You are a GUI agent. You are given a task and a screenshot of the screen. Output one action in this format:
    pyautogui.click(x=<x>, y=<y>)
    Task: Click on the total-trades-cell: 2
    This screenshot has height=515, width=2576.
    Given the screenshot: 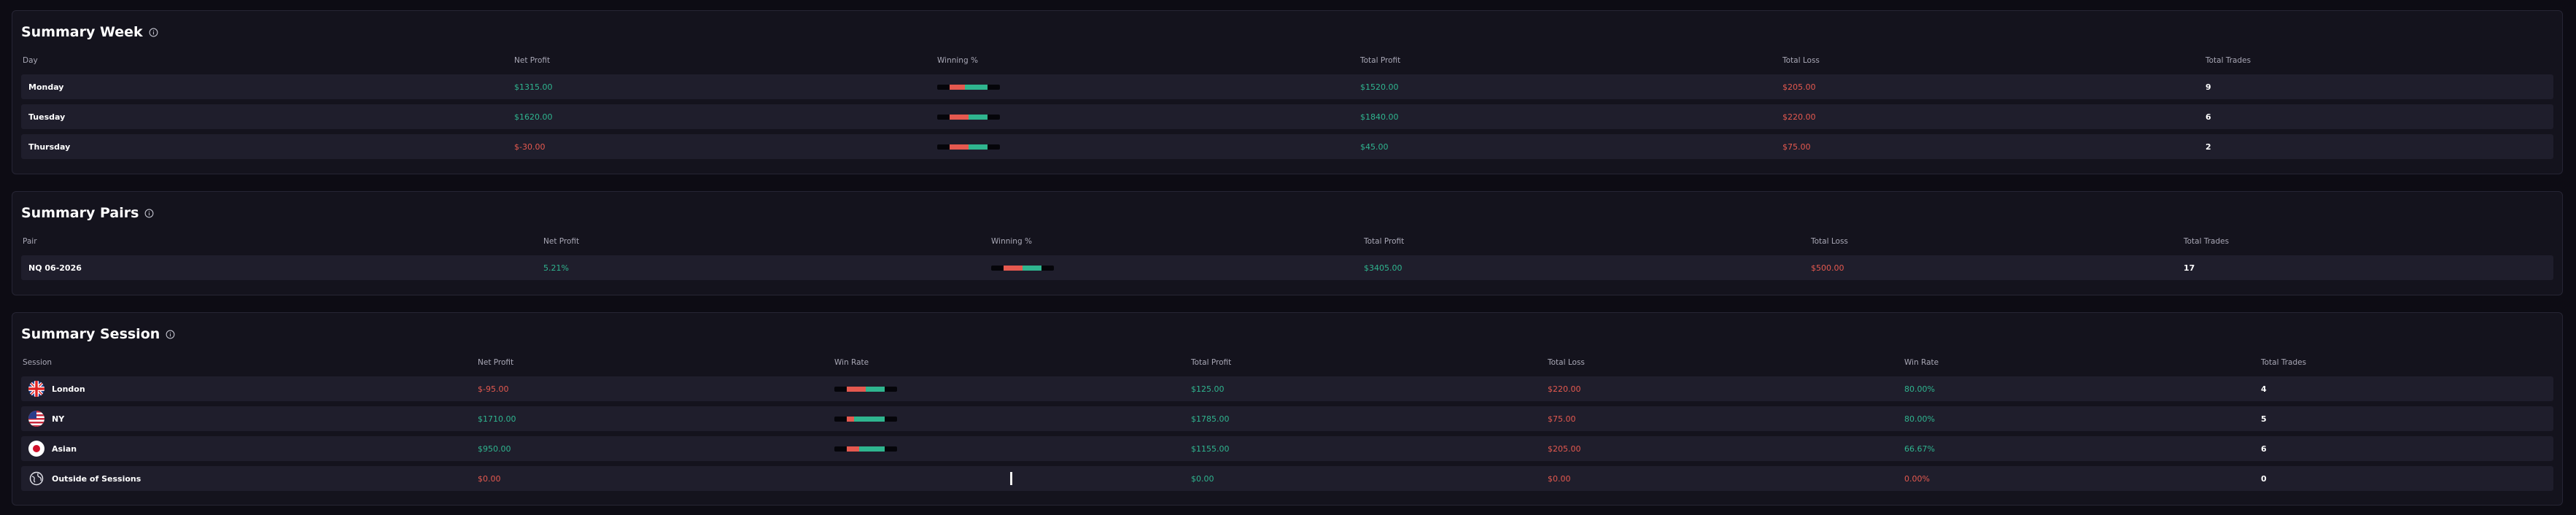 What is the action you would take?
    pyautogui.click(x=2208, y=147)
    